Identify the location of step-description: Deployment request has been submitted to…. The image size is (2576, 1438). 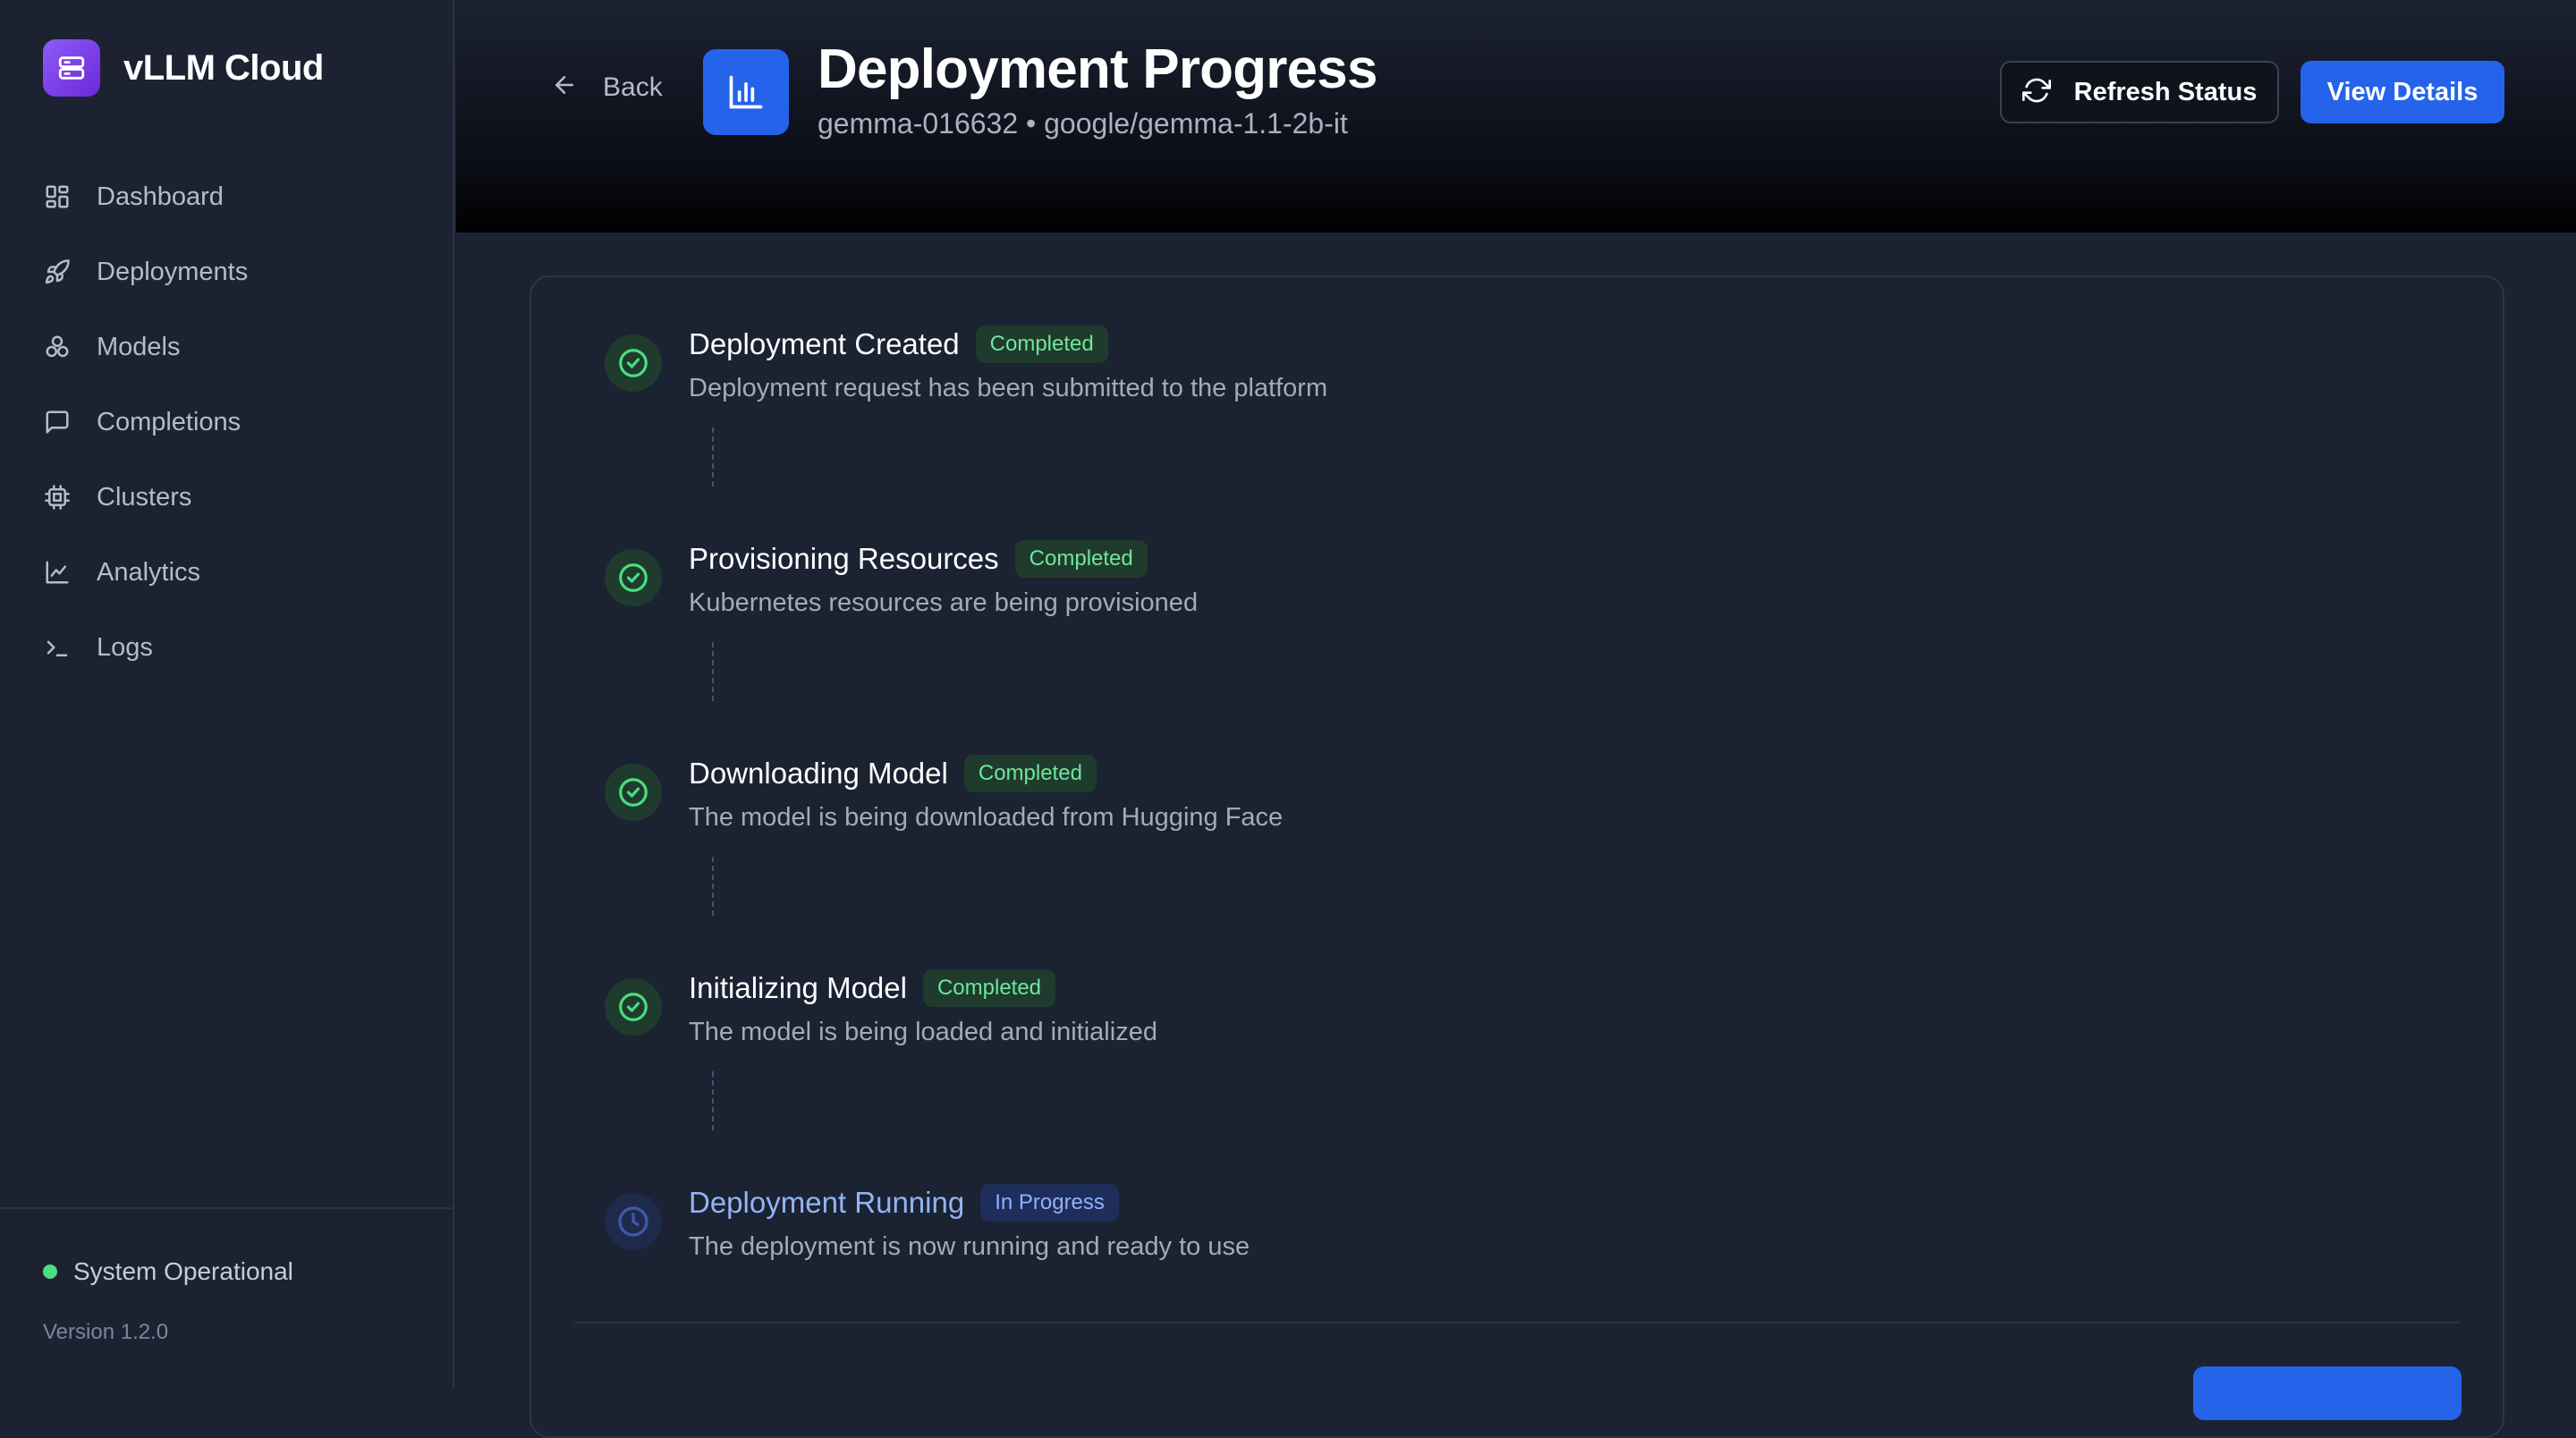
(1008, 388).